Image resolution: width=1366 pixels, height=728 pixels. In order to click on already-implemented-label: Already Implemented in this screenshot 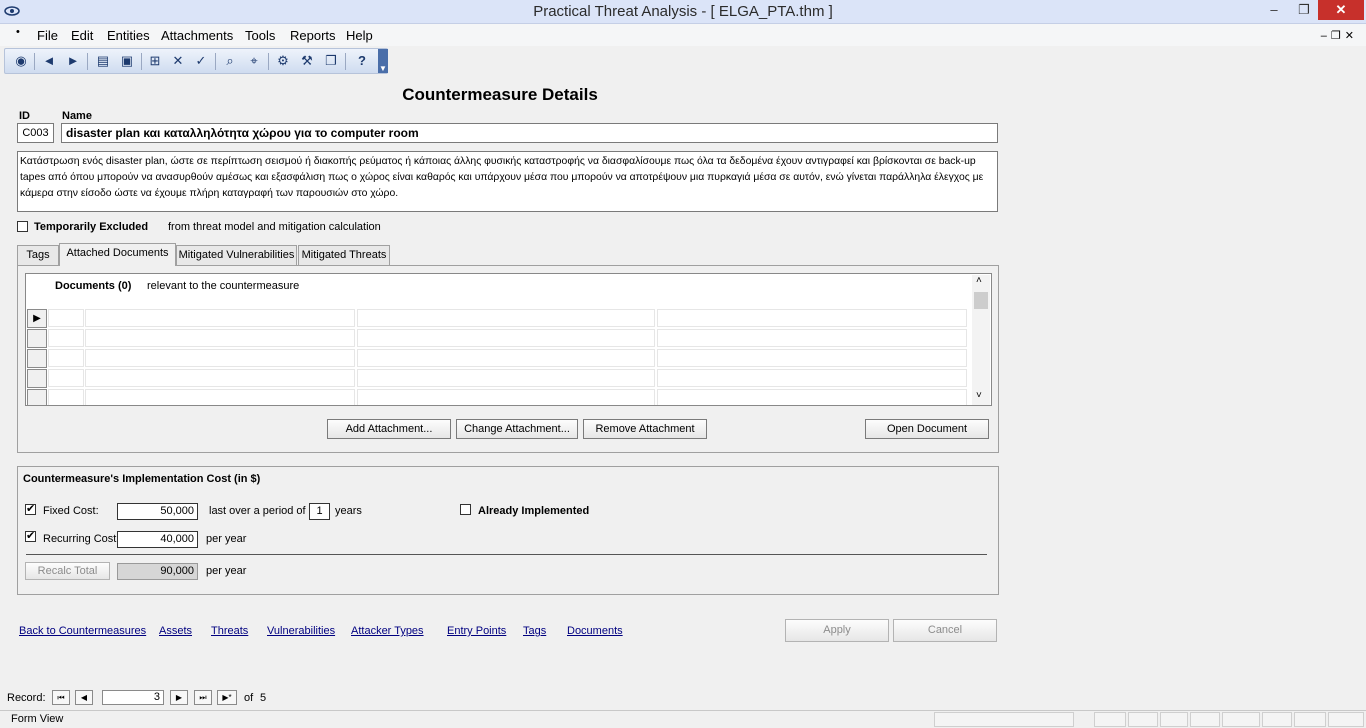, I will do `click(534, 511)`.